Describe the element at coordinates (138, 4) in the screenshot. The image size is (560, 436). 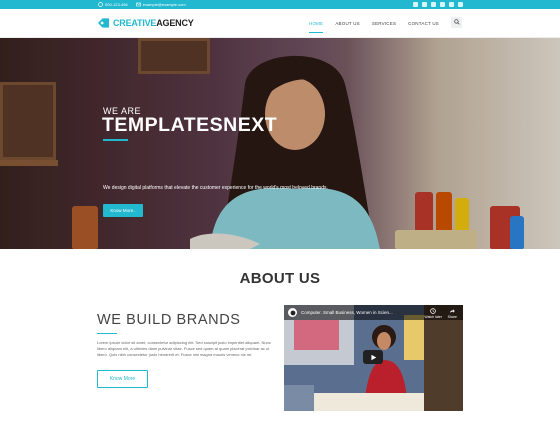
I see `email-icon` at that location.